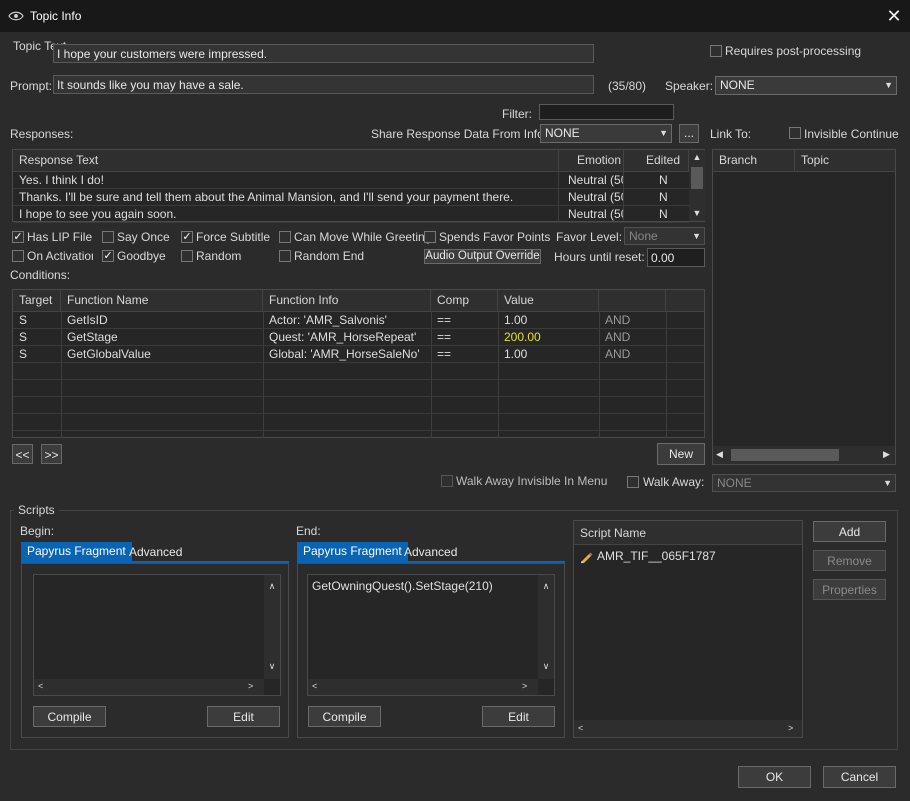 Image resolution: width=910 pixels, height=801 pixels. Describe the element at coordinates (546, 627) in the screenshot. I see `end-vscrollbar: ∧ ∨` at that location.